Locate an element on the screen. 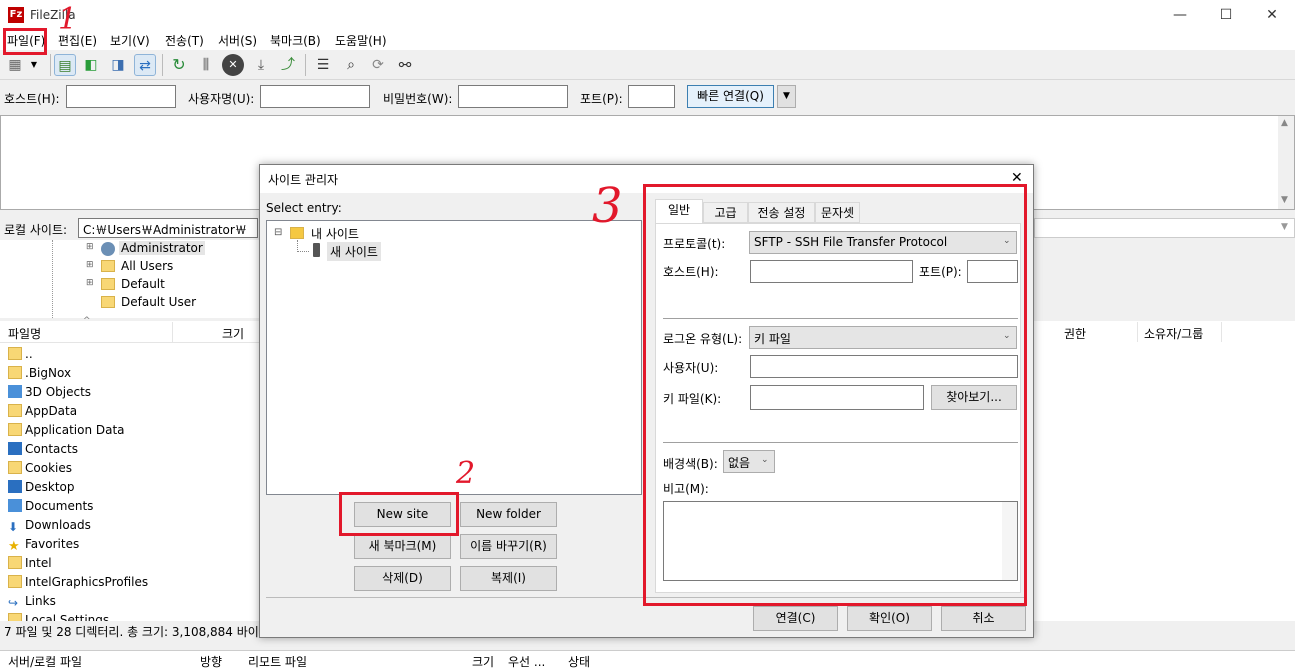 The height and width of the screenshot is (668, 1295). new-bookmark-button: 새 북마크(M) is located at coordinates (402, 546).